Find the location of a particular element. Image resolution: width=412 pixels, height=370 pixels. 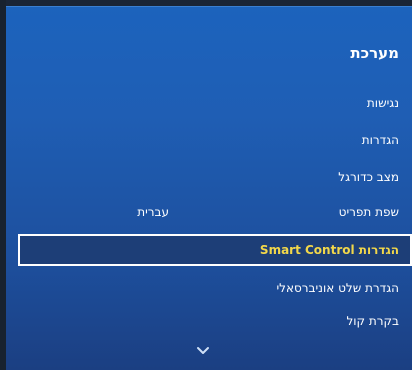

menu-item-label: בקרת קול is located at coordinates (372, 321).